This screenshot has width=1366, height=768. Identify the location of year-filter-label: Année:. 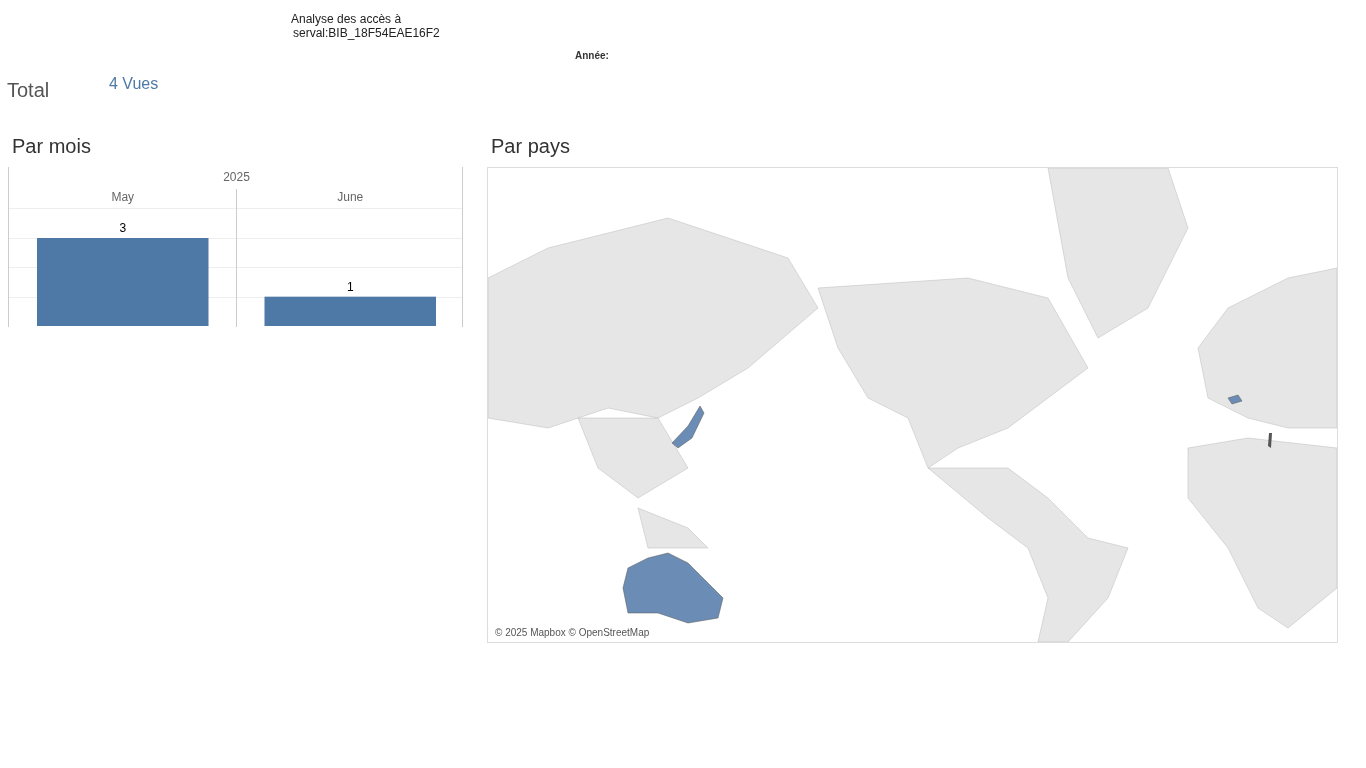
(592, 55).